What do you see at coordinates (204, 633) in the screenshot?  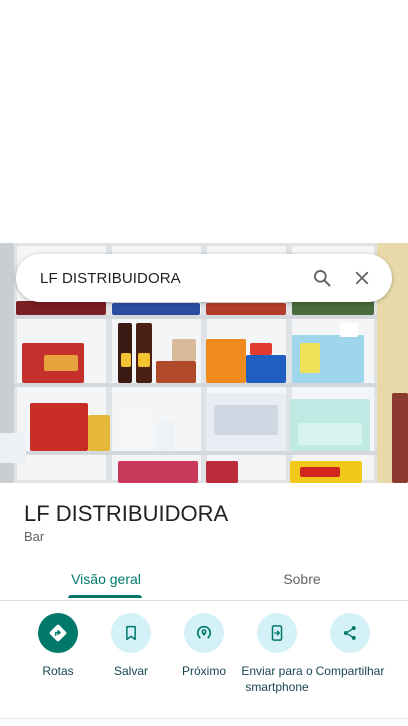 I see `nearby-icon` at bounding box center [204, 633].